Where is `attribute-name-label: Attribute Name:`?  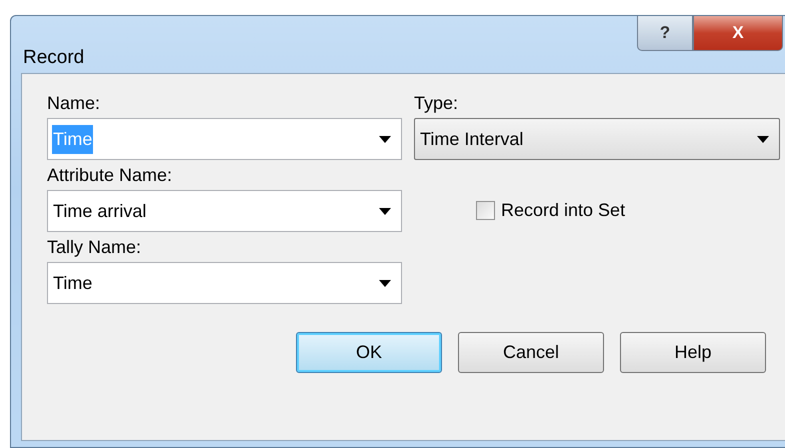 attribute-name-label: Attribute Name: is located at coordinates (110, 175).